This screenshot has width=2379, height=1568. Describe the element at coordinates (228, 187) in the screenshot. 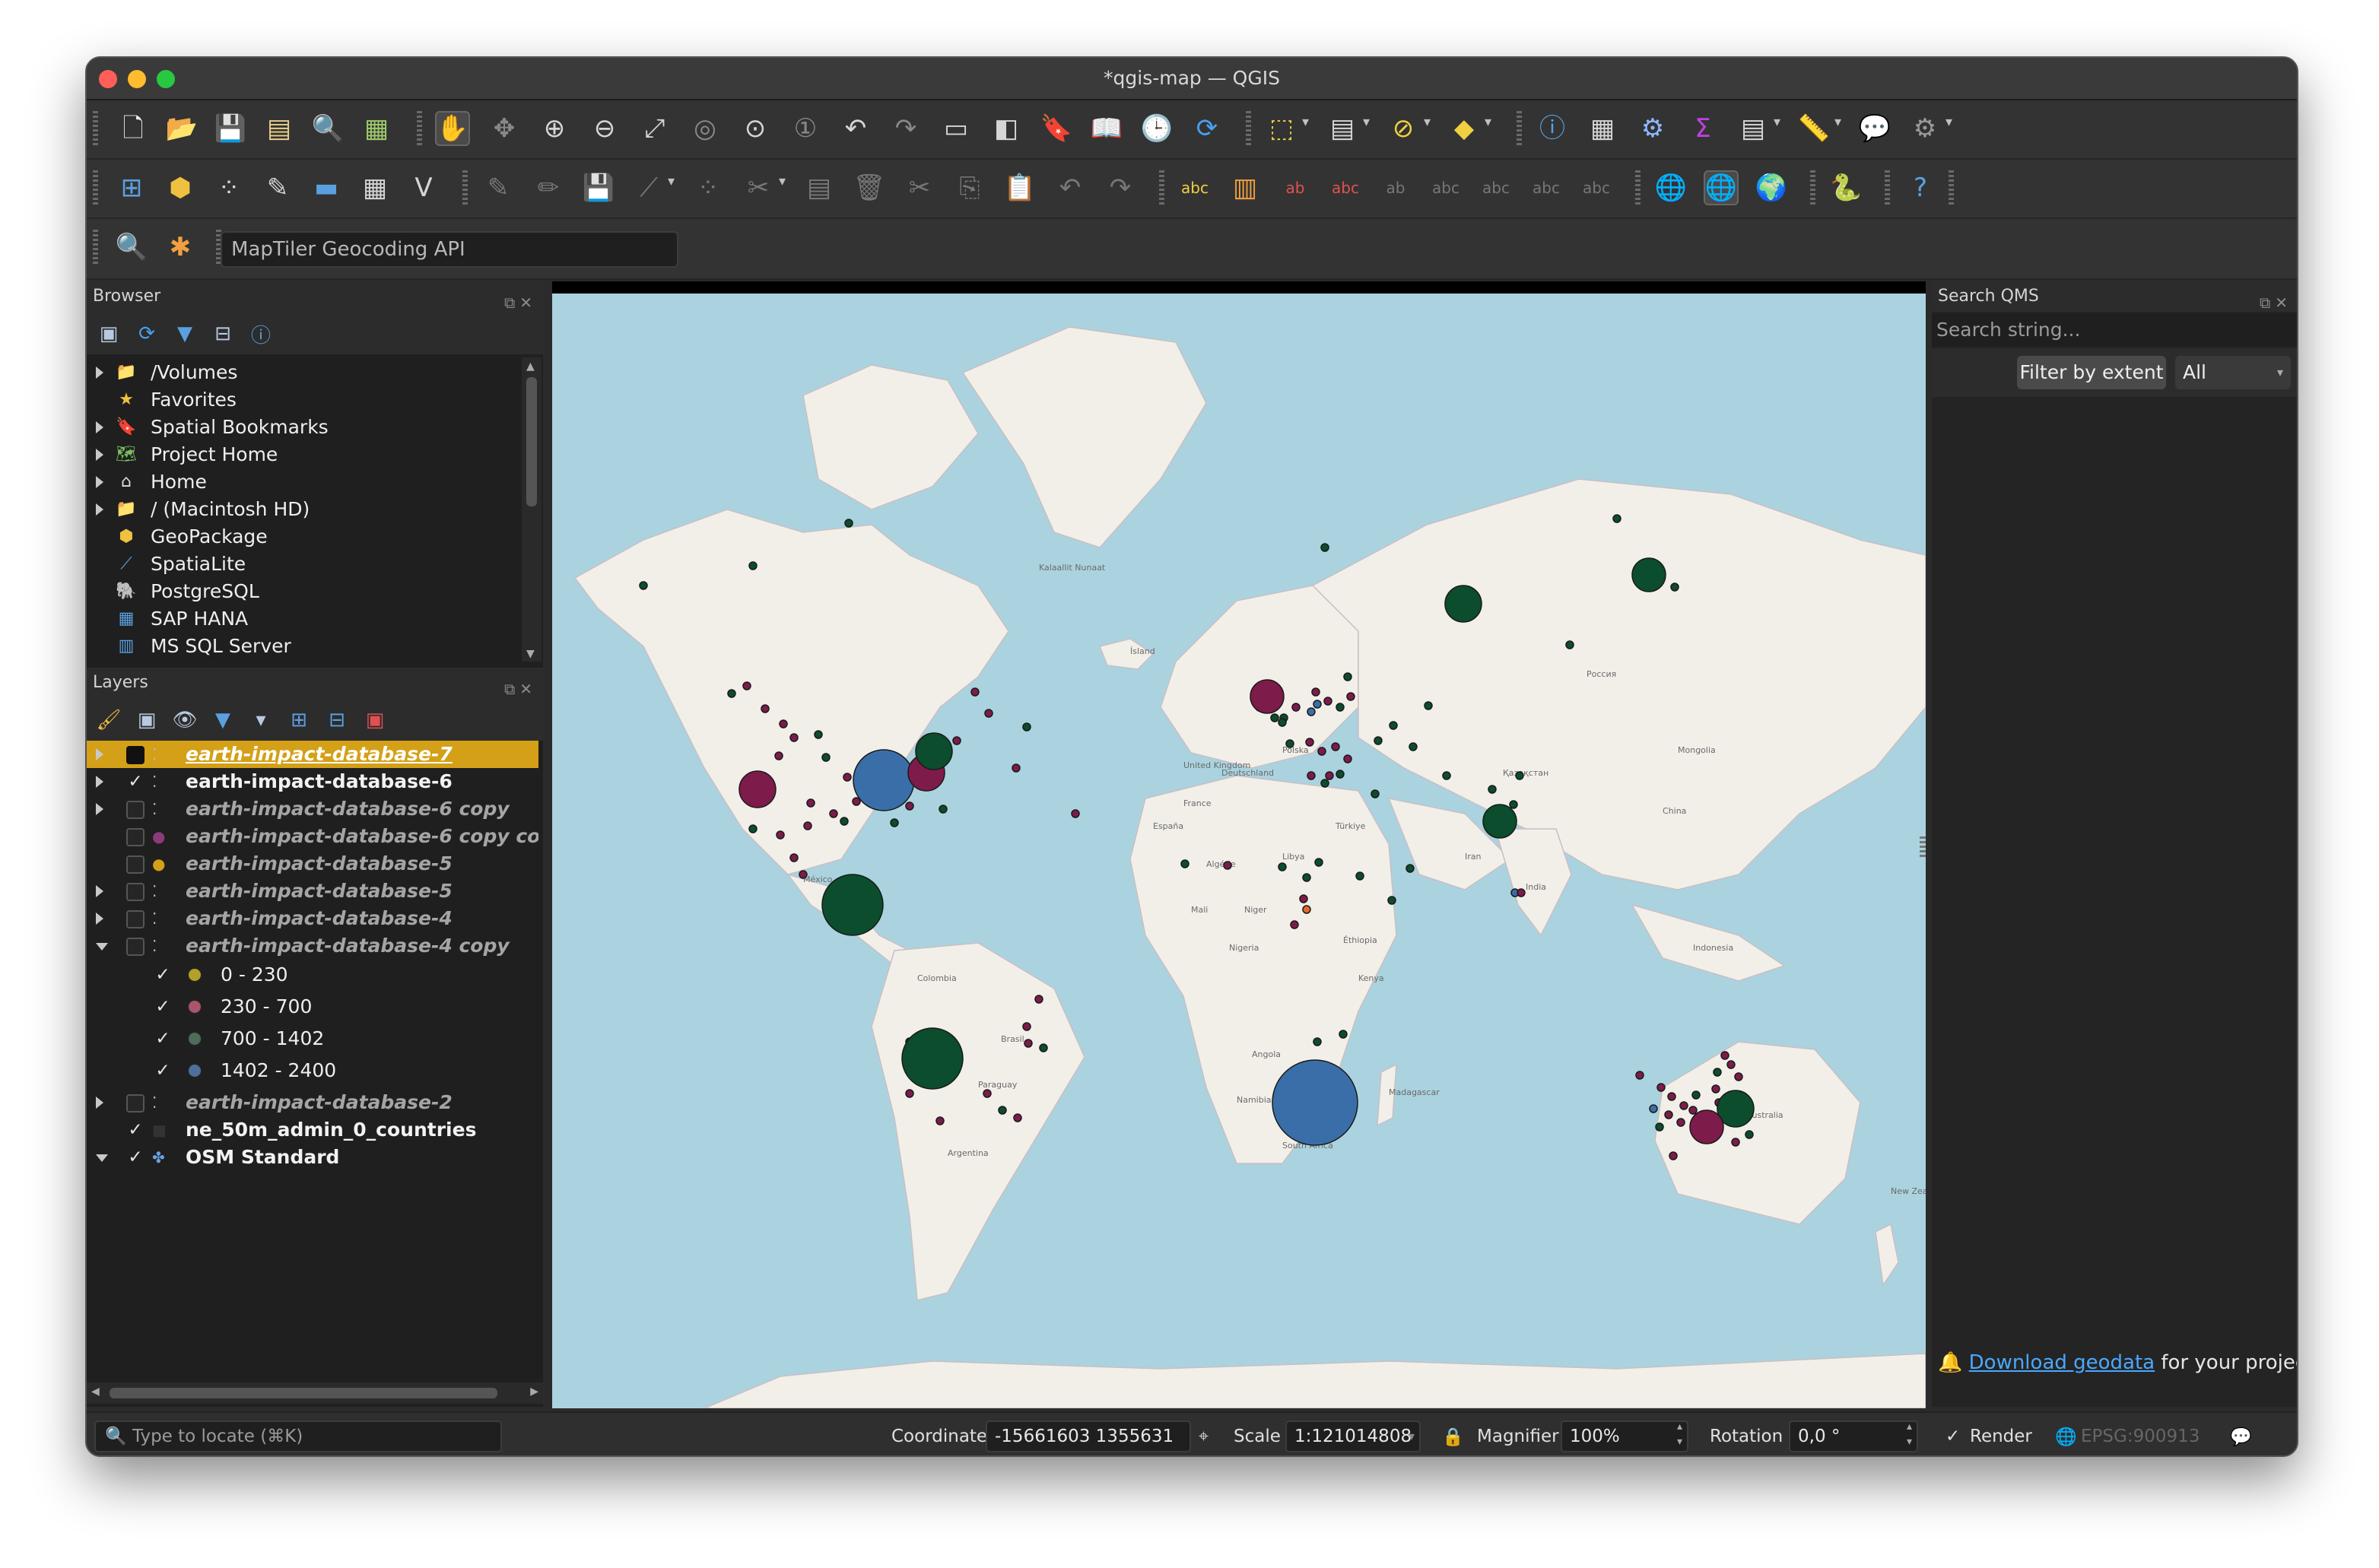

I see `new-temporary-layer-icon: ⁘` at that location.